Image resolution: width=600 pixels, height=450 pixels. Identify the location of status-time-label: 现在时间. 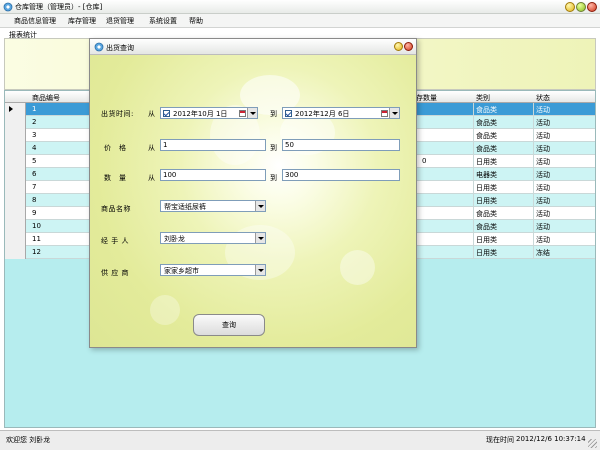
(500, 440).